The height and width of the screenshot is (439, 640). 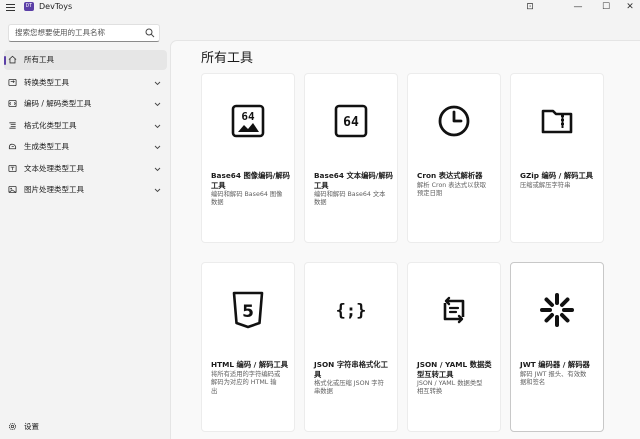 What do you see at coordinates (450, 388) in the screenshot?
I see `card-description: JSON / YAML 数据类型 相互转换` at bounding box center [450, 388].